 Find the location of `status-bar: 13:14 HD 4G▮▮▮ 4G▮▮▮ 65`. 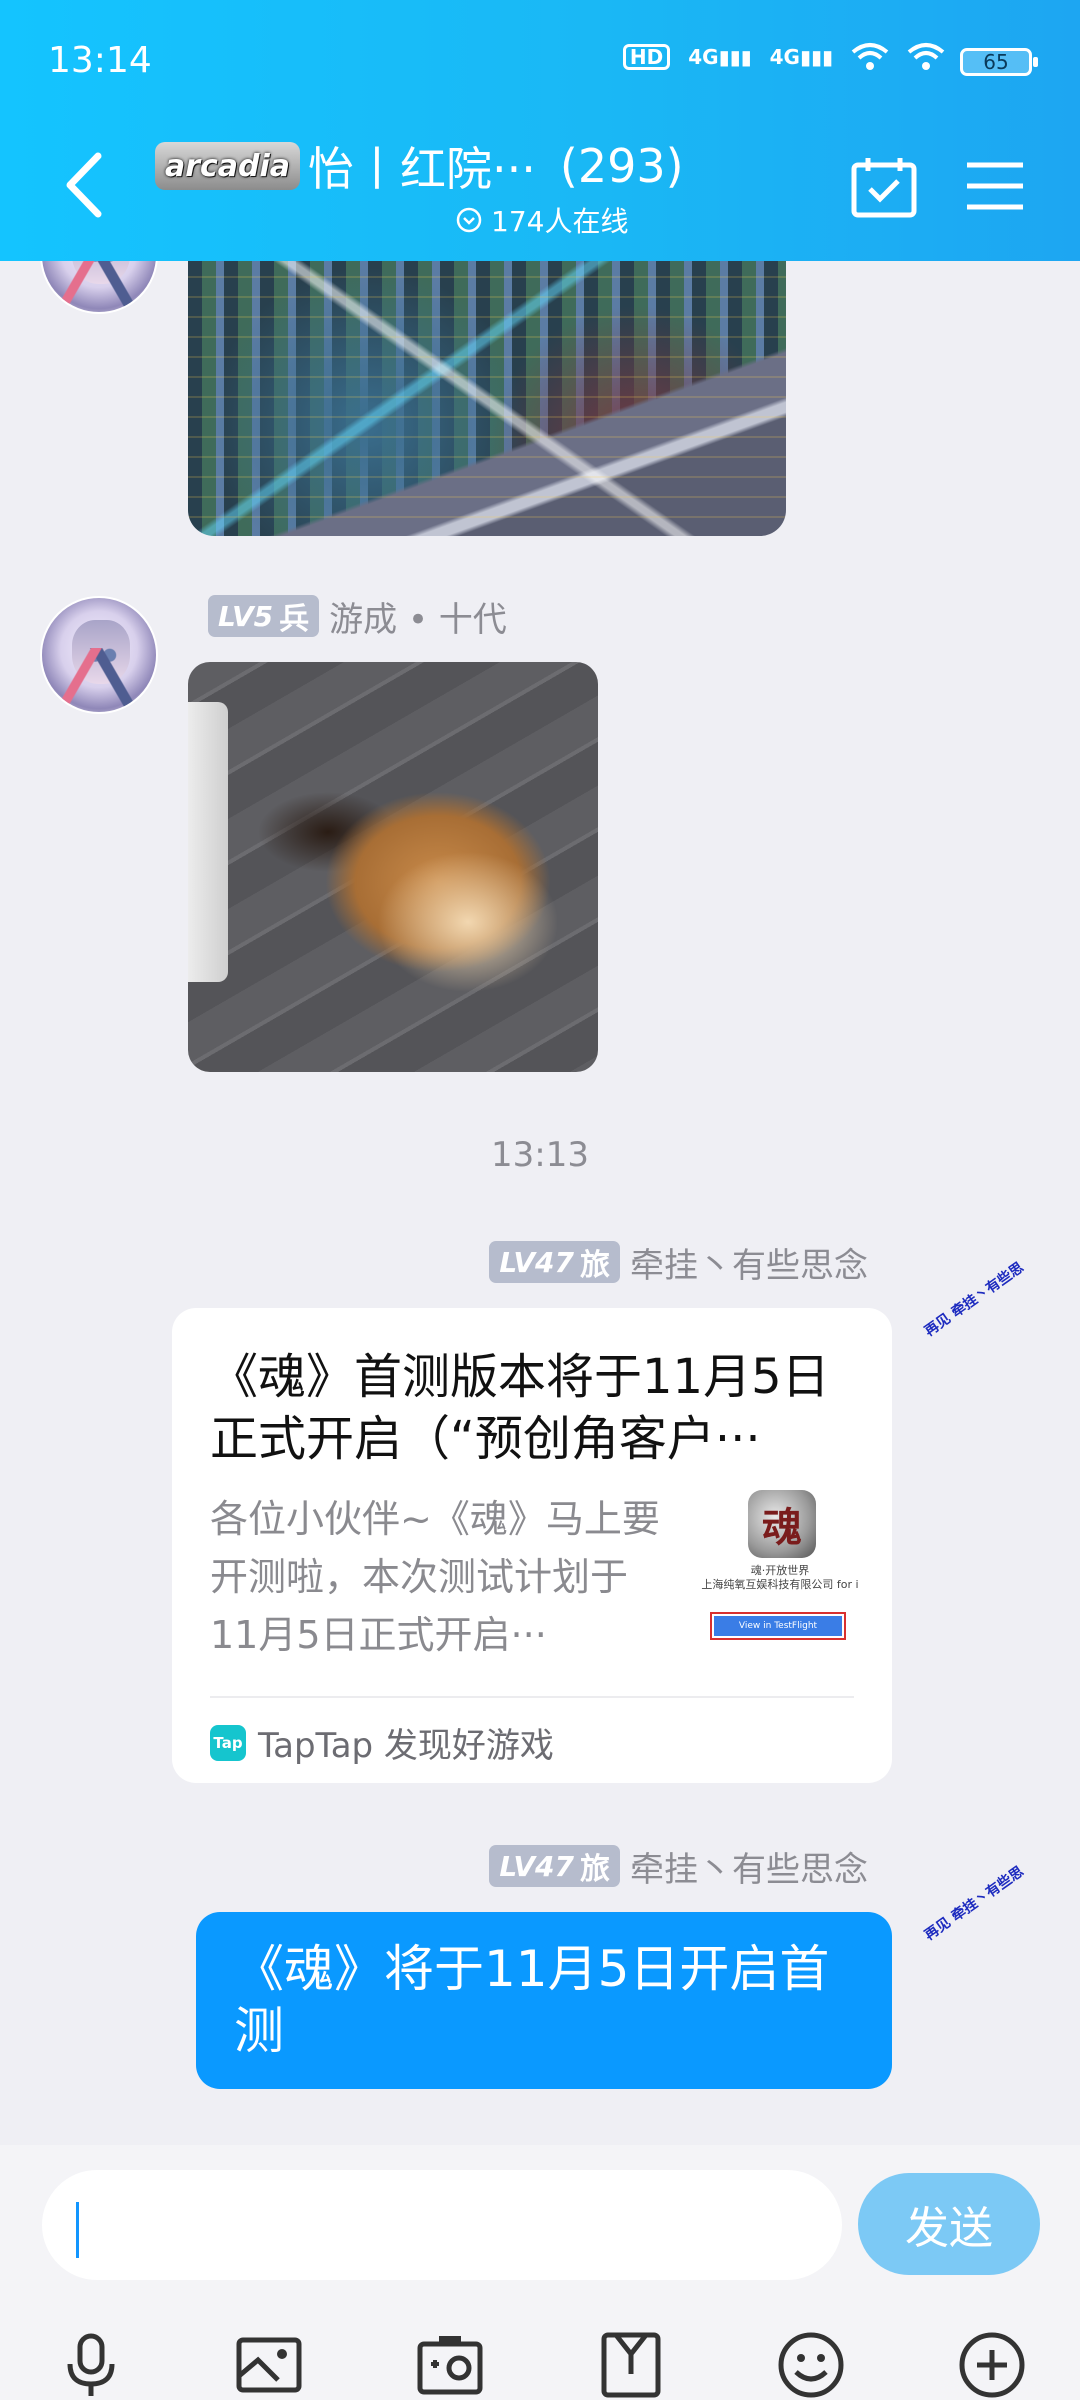

status-bar: 13:14 HD 4G▮▮▮ 4G▮▮▮ 65 is located at coordinates (540, 63).